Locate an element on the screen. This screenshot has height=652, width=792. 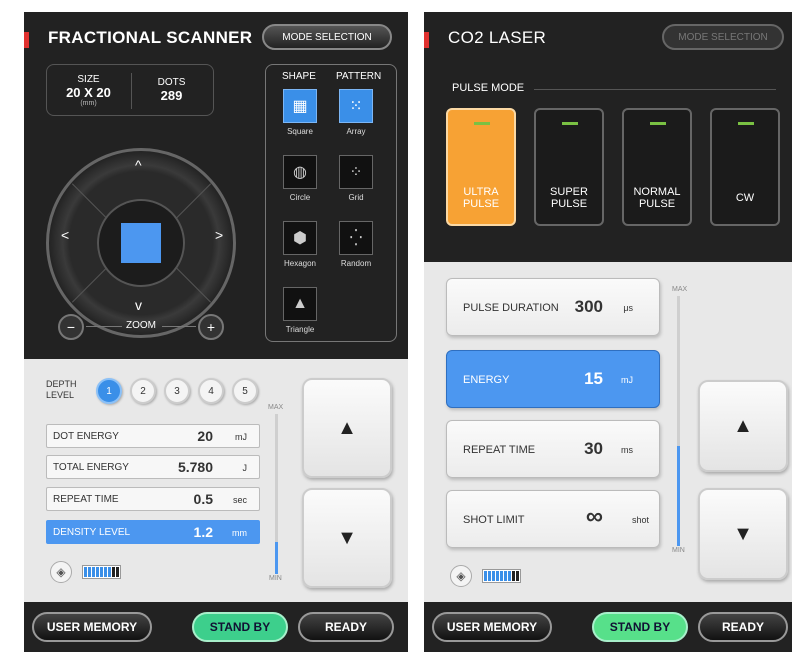
density-level-row: DENSITY LEVEL 1.2 mm is located at coordinates (153, 532).